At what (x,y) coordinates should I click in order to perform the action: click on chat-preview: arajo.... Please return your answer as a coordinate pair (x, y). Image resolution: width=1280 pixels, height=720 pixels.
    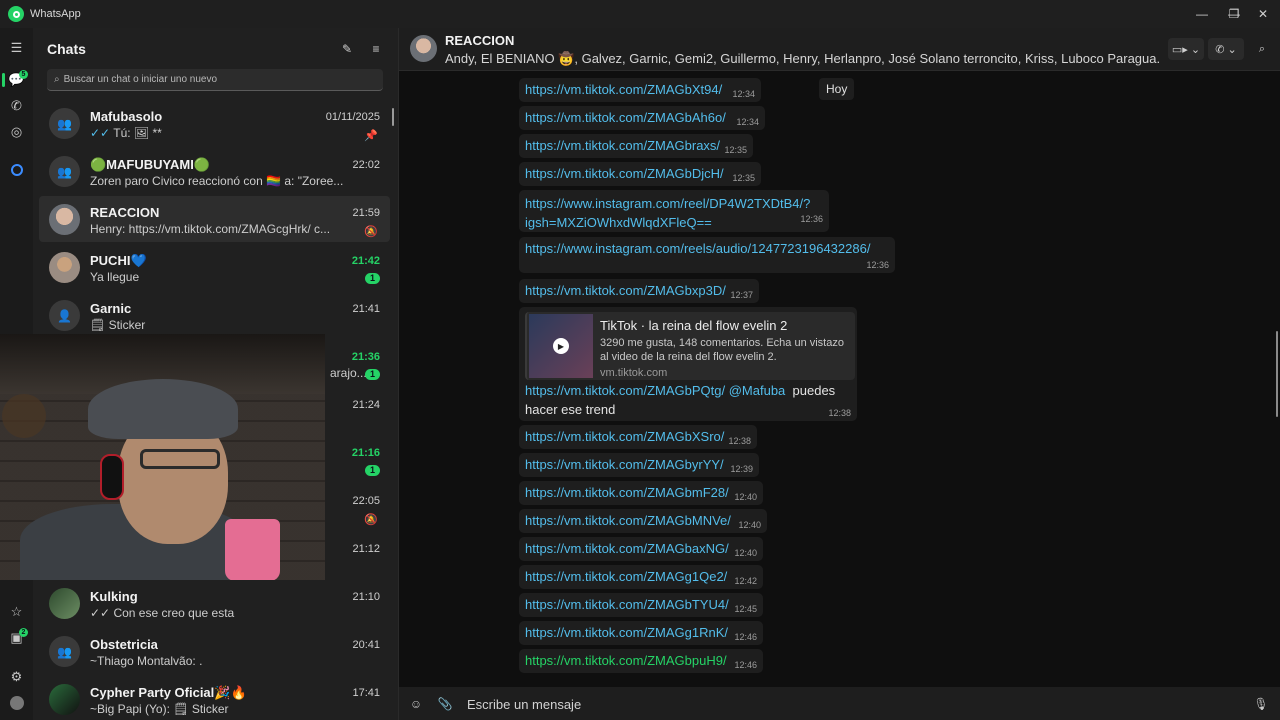
    Looking at the image, I should click on (348, 373).